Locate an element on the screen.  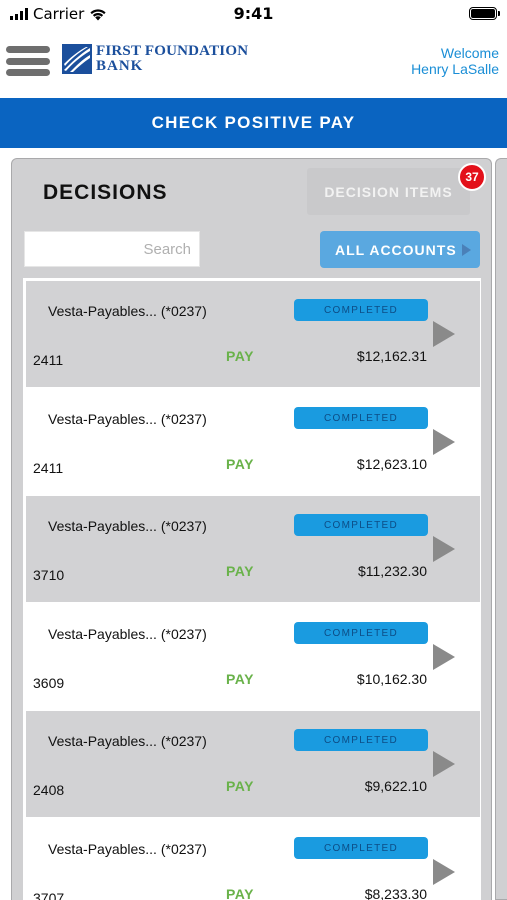
all-accounts-button: ALL ACCOUNTS is located at coordinates (400, 249).